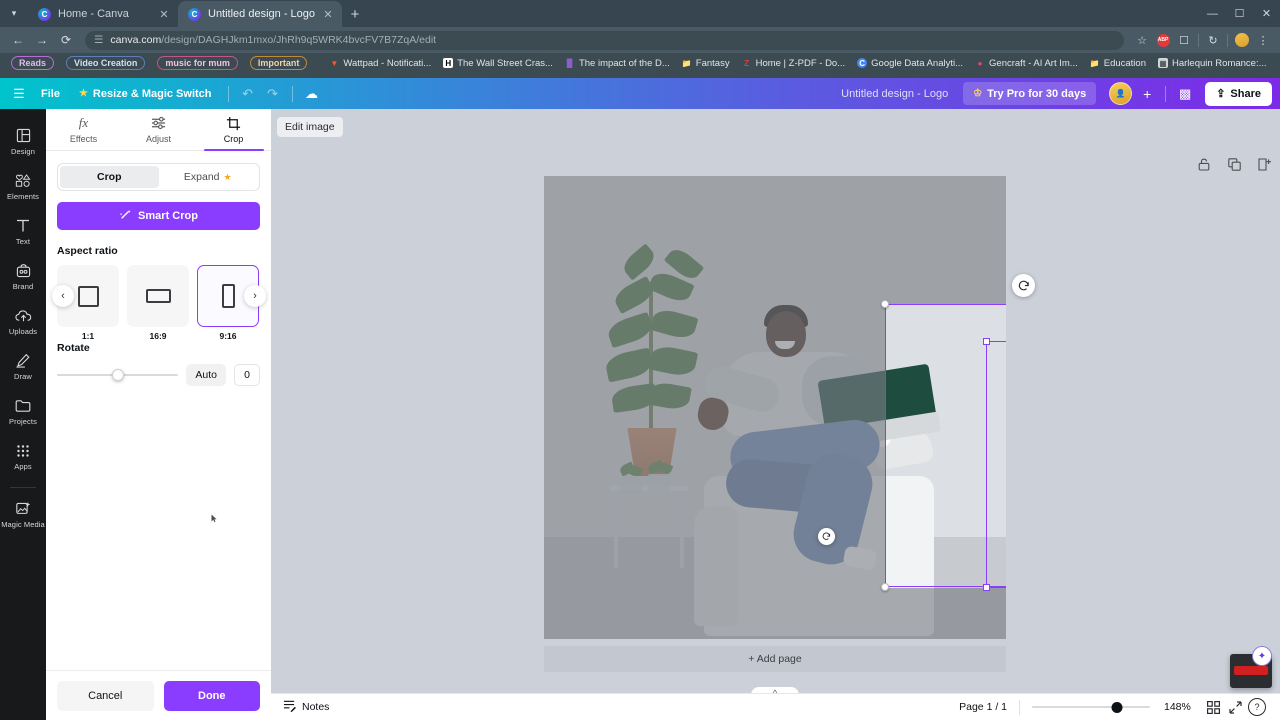 The width and height of the screenshot is (1280, 720). I want to click on notes-button: Notes, so click(306, 707).